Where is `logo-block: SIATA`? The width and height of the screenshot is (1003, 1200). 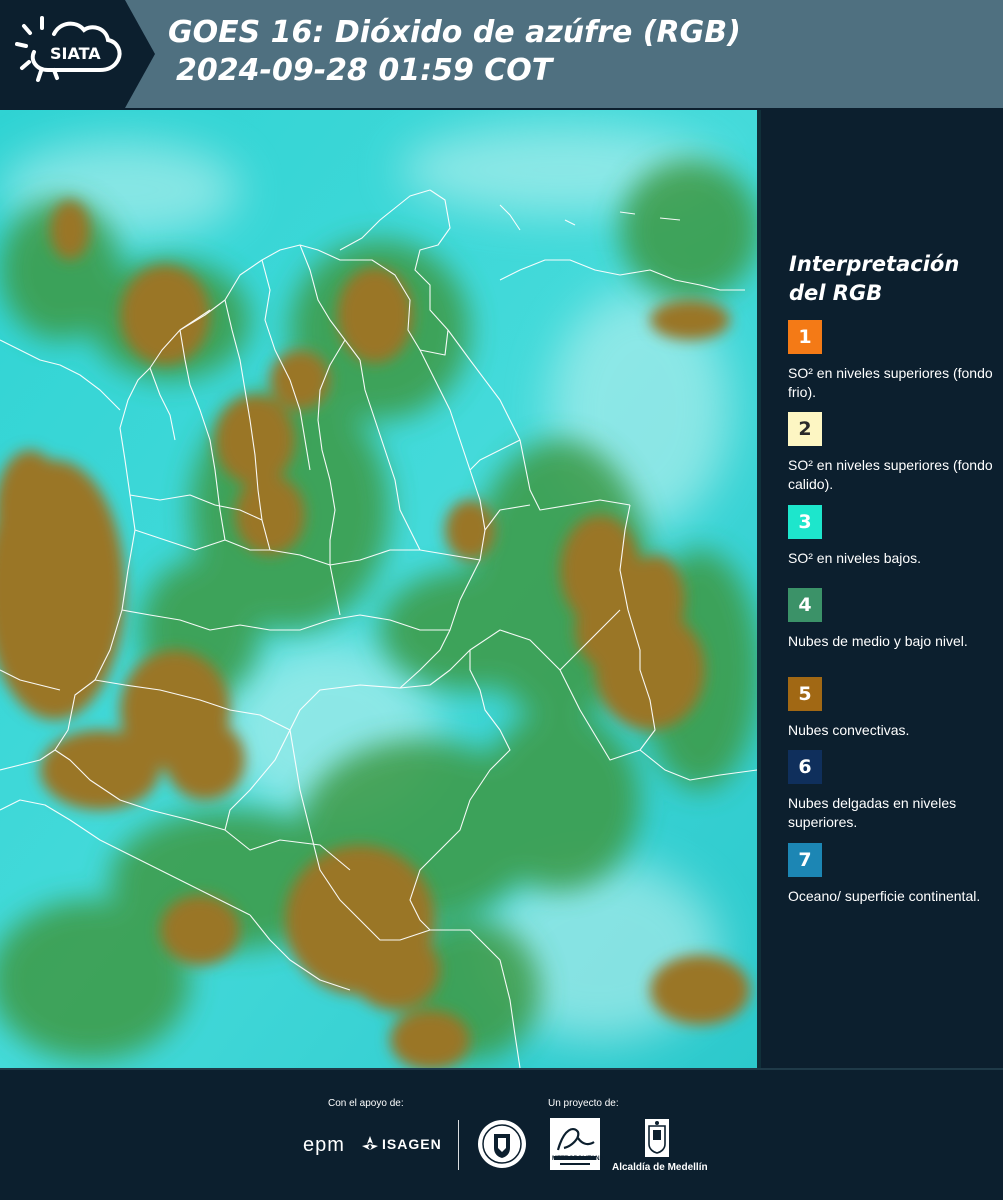
logo-block: SIATA is located at coordinates (77, 54).